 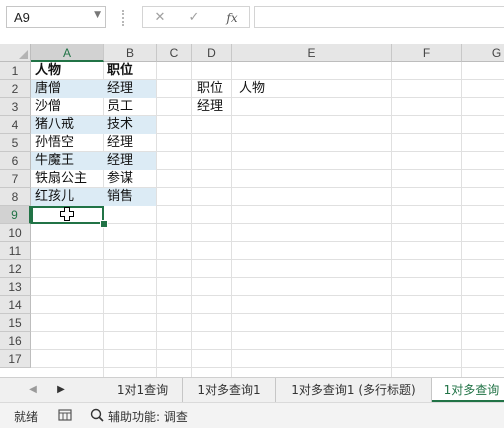 I want to click on cell-e2: 人物, so click(x=252, y=89).